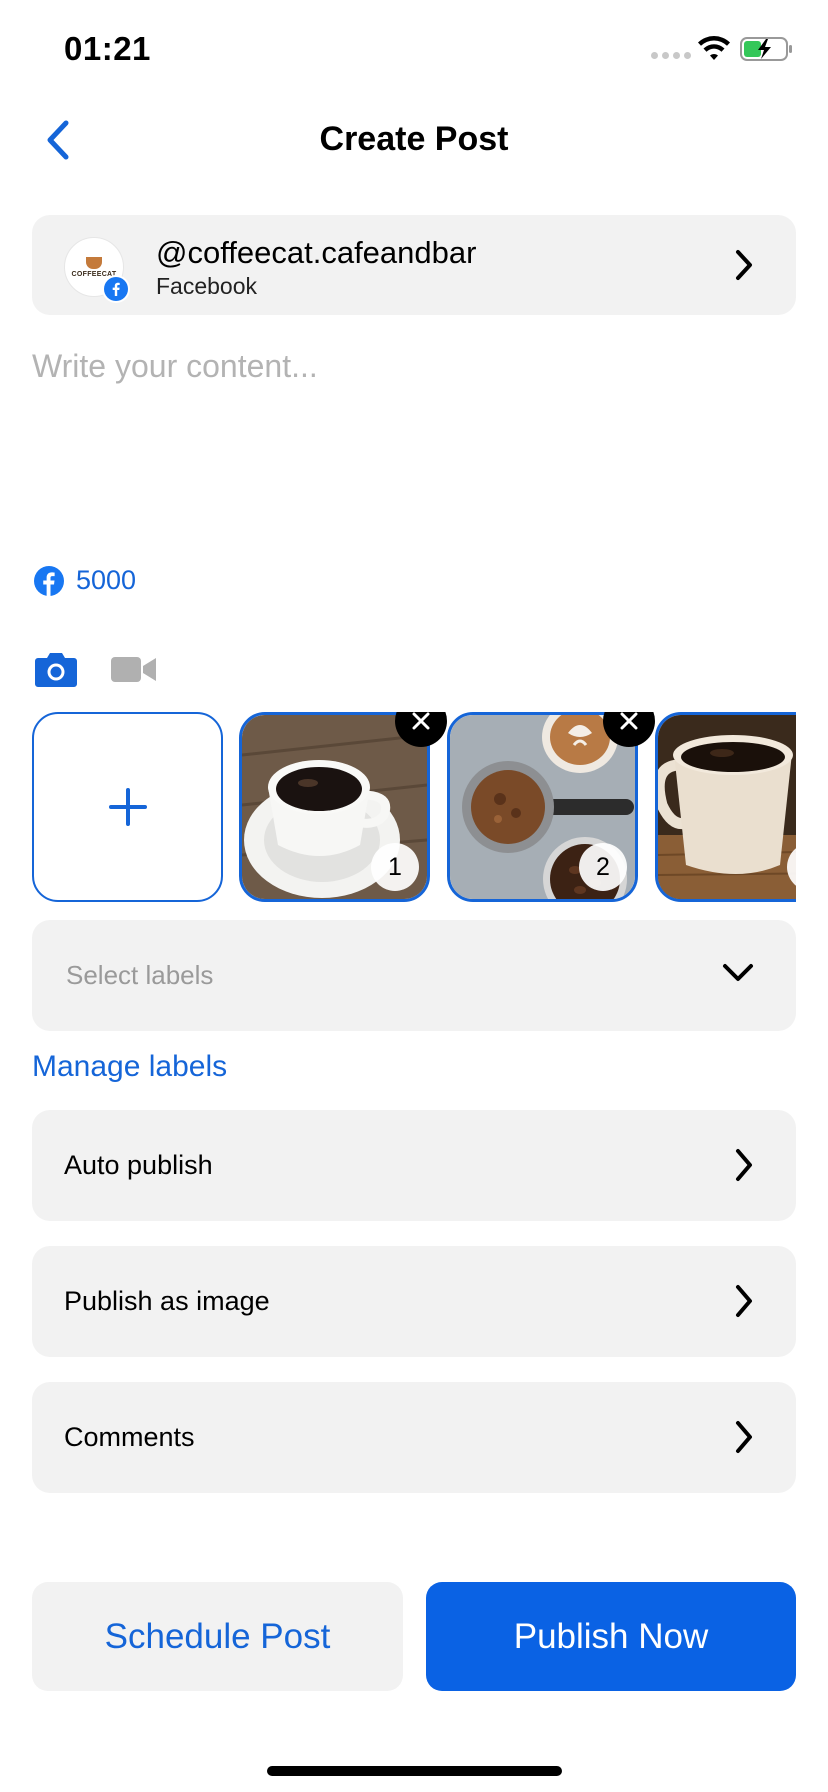  Describe the element at coordinates (542, 807) in the screenshot. I see `media-thumbnail: 2` at that location.